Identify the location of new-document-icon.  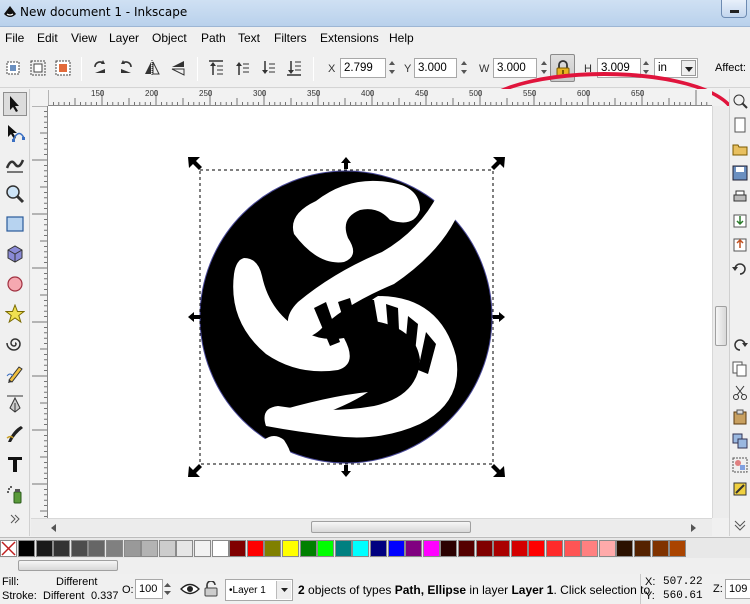
(740, 125).